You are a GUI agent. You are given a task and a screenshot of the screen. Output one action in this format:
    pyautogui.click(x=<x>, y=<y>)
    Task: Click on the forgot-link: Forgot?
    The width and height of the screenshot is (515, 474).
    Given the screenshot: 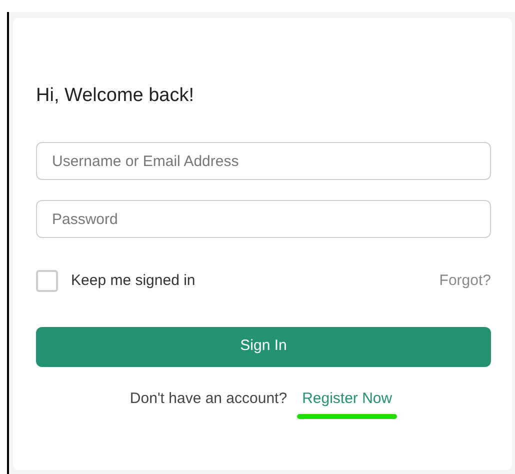 What is the action you would take?
    pyautogui.click(x=465, y=281)
    